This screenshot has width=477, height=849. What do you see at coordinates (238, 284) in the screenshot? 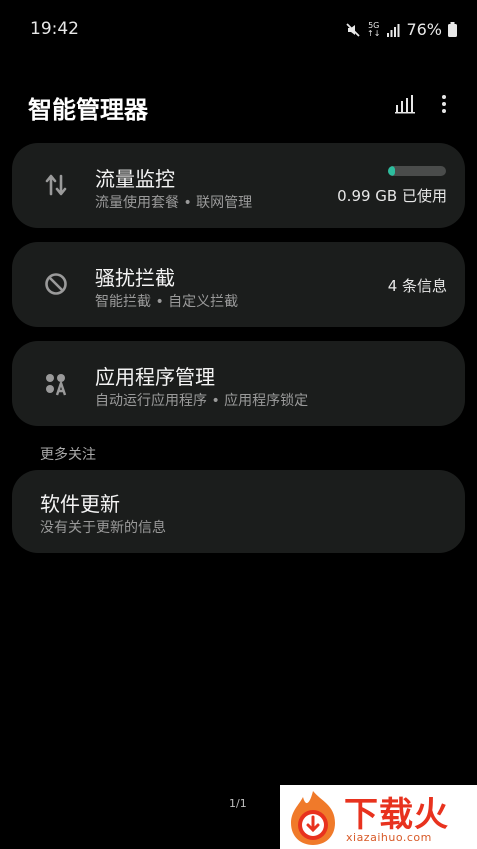
I see `spam-block-card: 骚扰拦截 智能拦截 • 自定义拦截 4 条信息` at bounding box center [238, 284].